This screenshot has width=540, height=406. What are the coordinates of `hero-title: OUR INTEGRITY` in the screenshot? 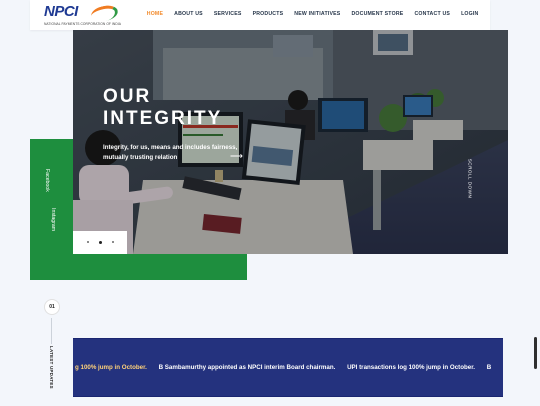 It's located at (162, 108).